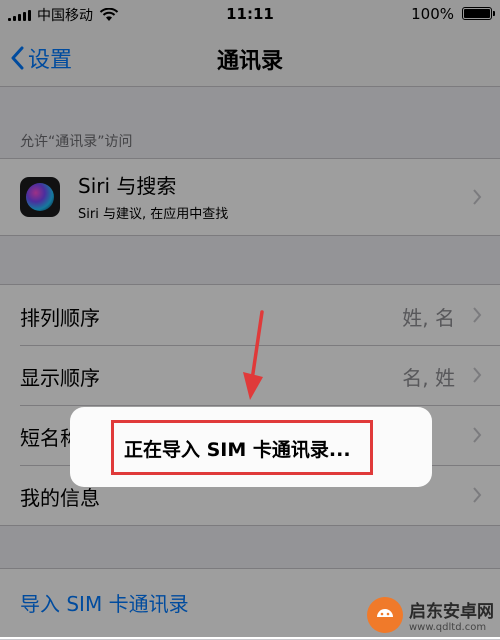 The width and height of the screenshot is (500, 640). I want to click on annotation-arrow-icon, so click(253, 355).